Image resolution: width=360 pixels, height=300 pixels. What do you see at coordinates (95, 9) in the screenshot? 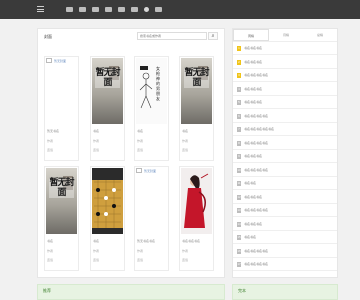
I see `nav-link: 仙侠` at bounding box center [95, 9].